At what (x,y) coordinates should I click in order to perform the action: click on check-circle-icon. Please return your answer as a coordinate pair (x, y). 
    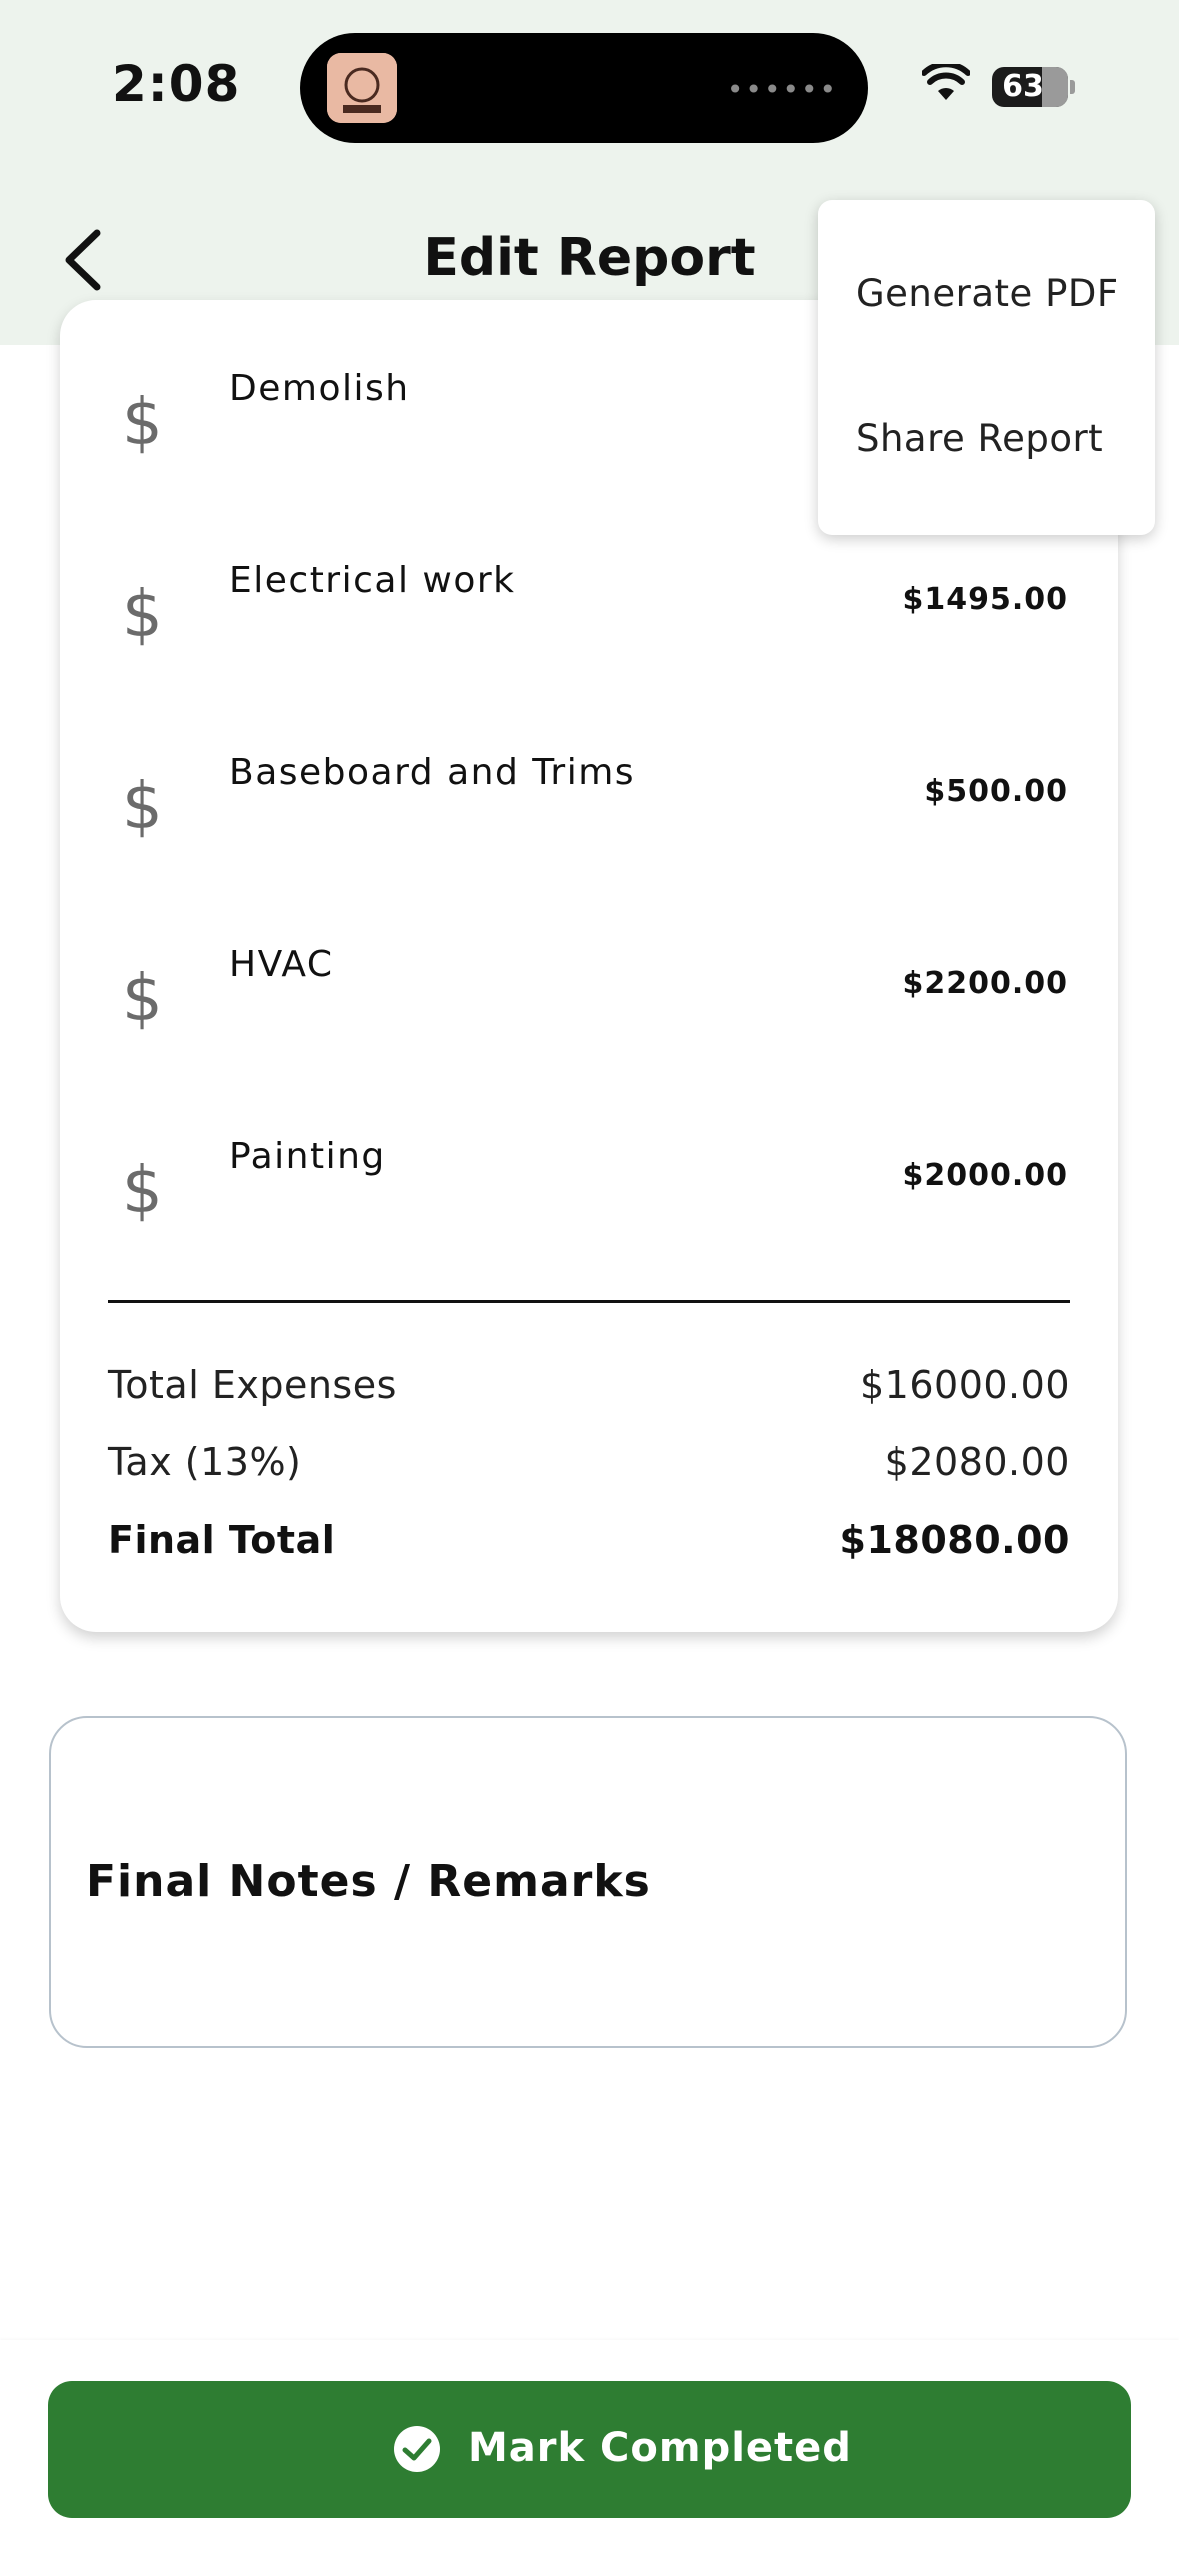
    Looking at the image, I should click on (417, 2449).